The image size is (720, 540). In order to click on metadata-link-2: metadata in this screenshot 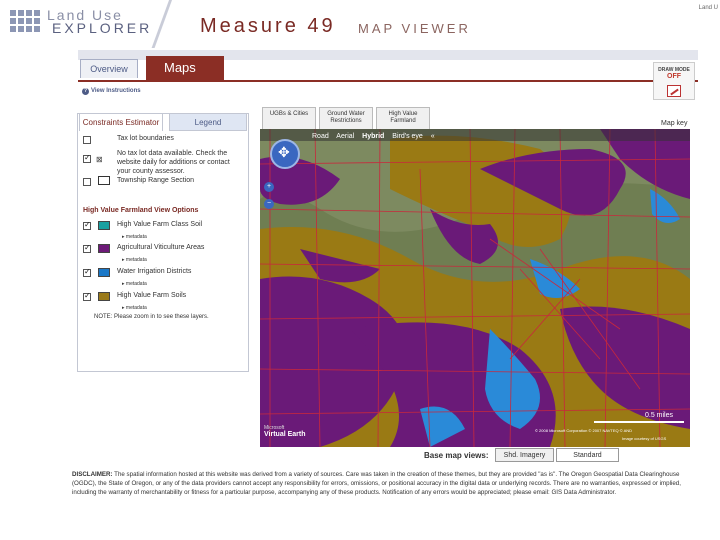, I will do `click(134, 260)`.